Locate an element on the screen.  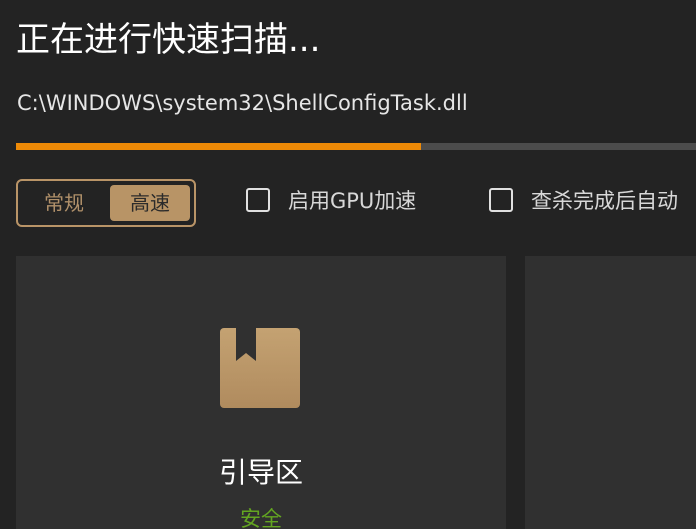
scan-mode-toggle: 常规 高速 is located at coordinates (106, 203).